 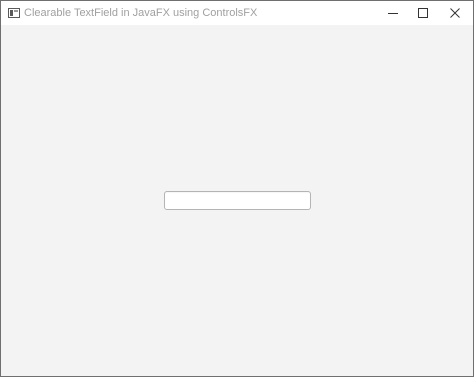 I want to click on close-icon, so click(x=455, y=13).